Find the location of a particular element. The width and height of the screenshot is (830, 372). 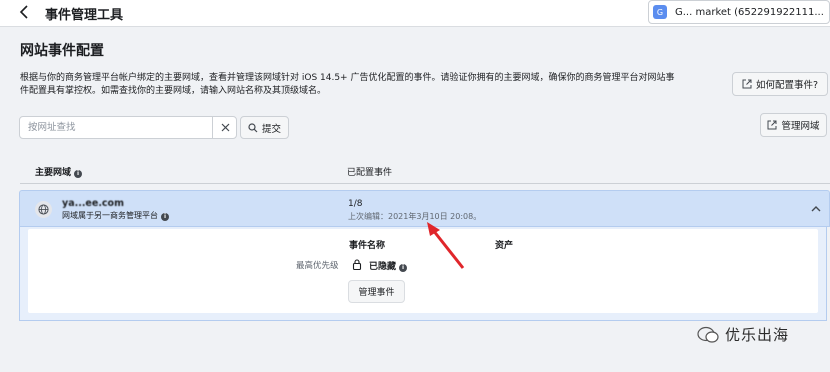

back-button is located at coordinates (24, 12).